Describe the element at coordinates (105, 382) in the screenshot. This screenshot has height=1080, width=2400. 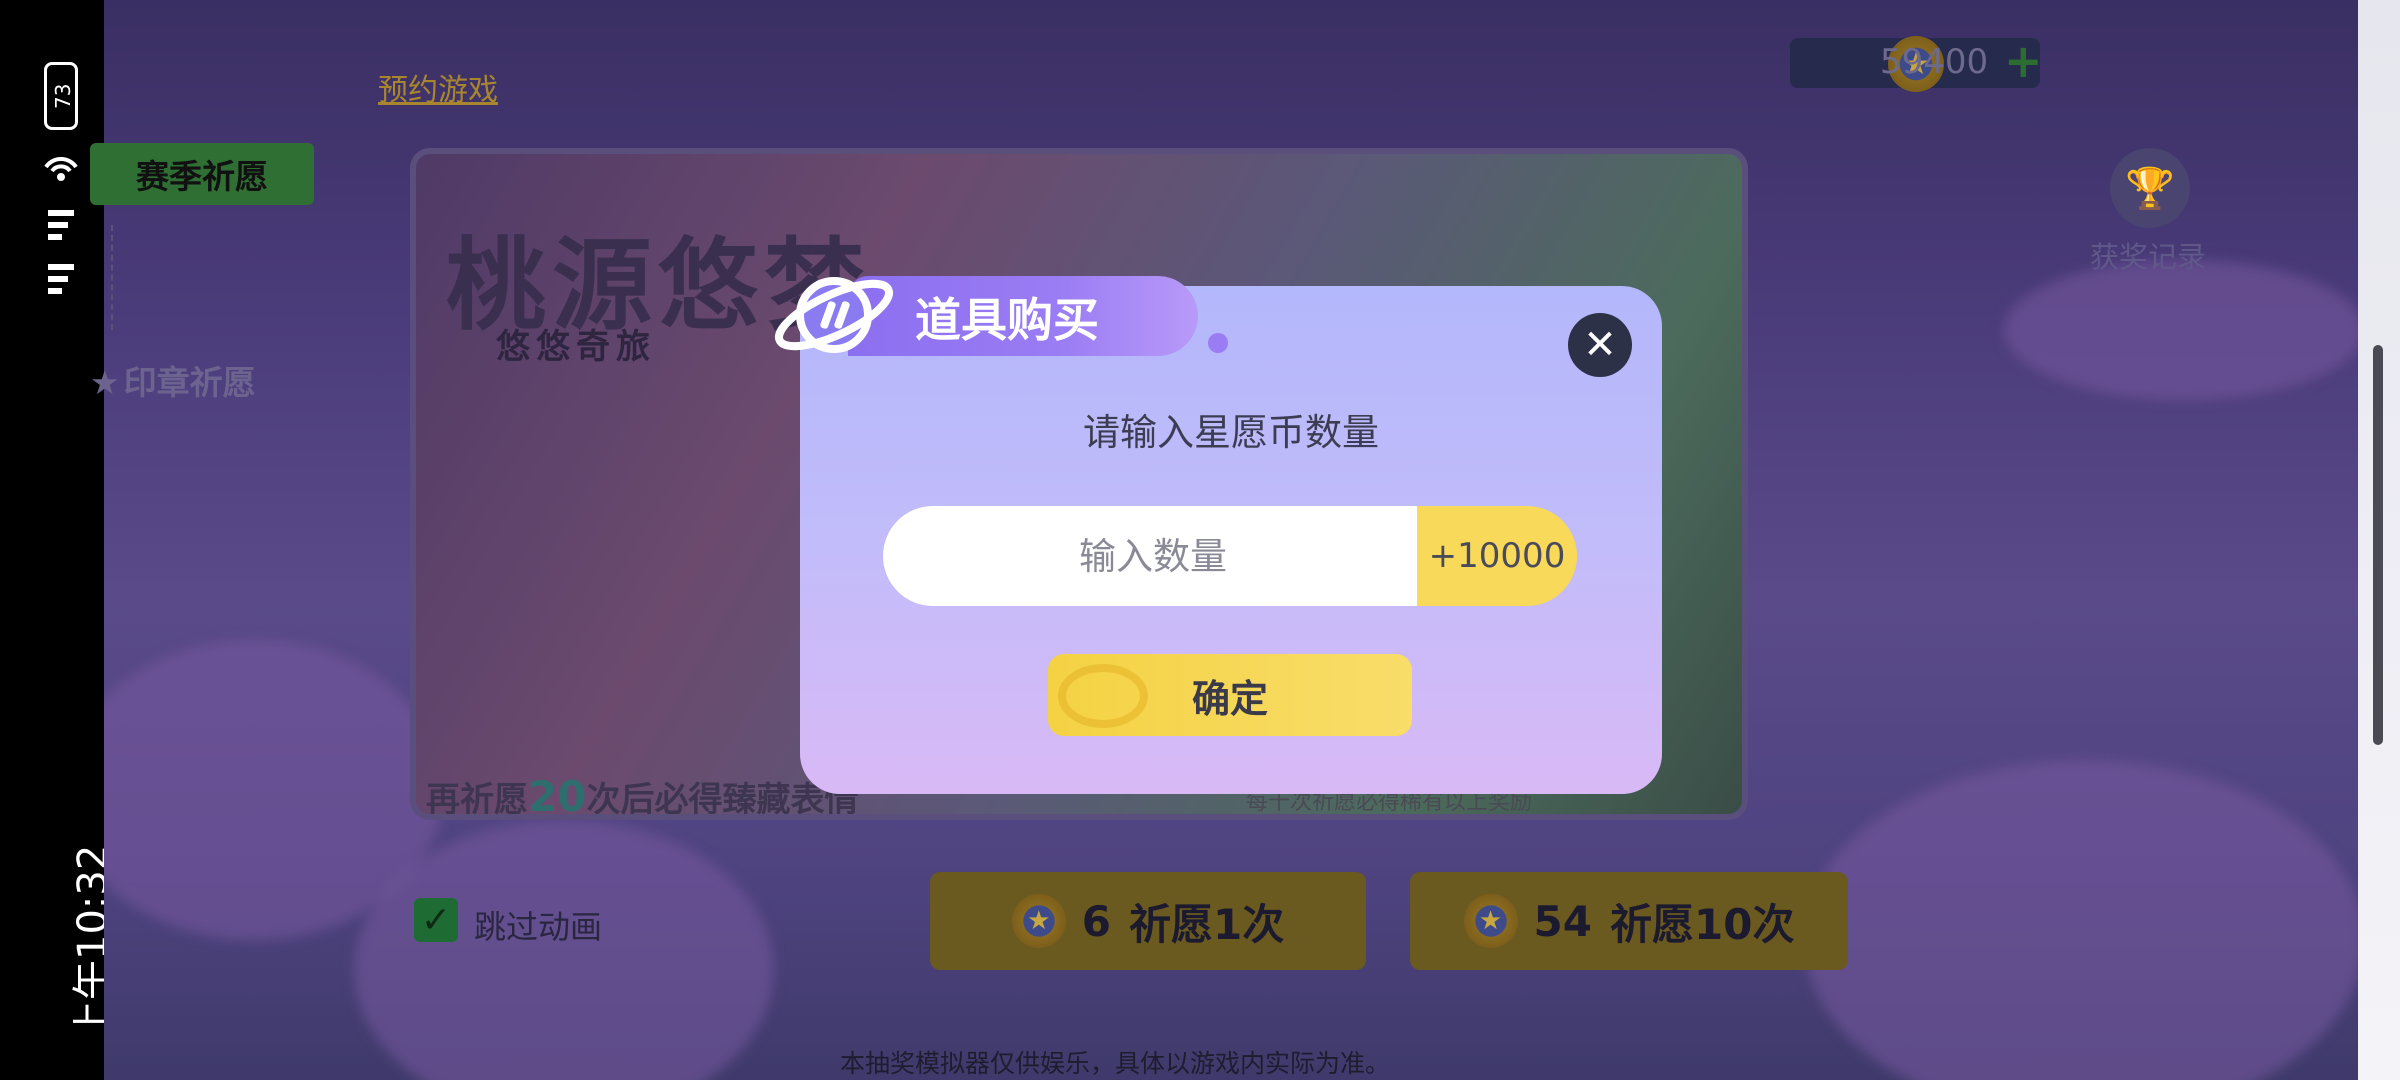
I see `star-icon: ★` at that location.